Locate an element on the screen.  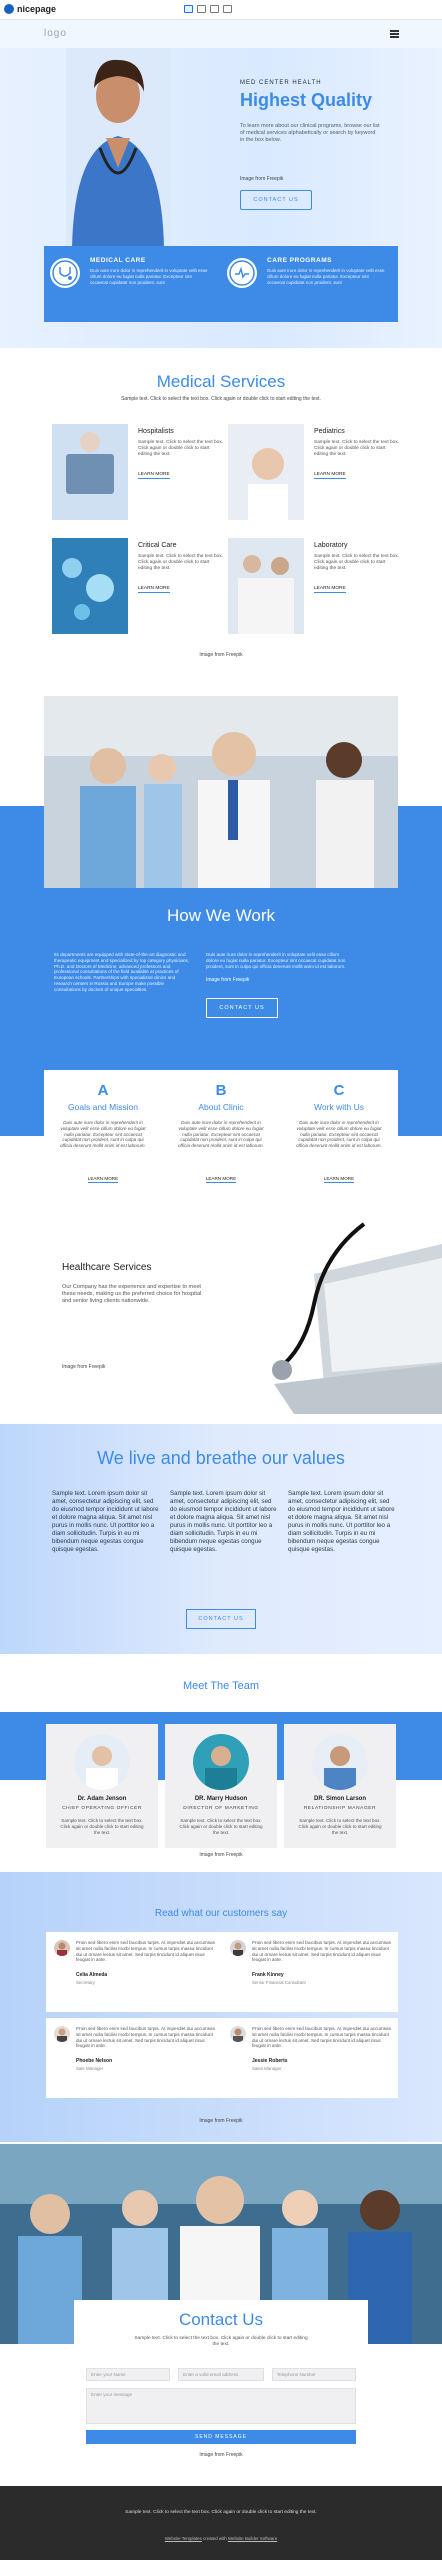
stethoscope-icon is located at coordinates (65, 273).